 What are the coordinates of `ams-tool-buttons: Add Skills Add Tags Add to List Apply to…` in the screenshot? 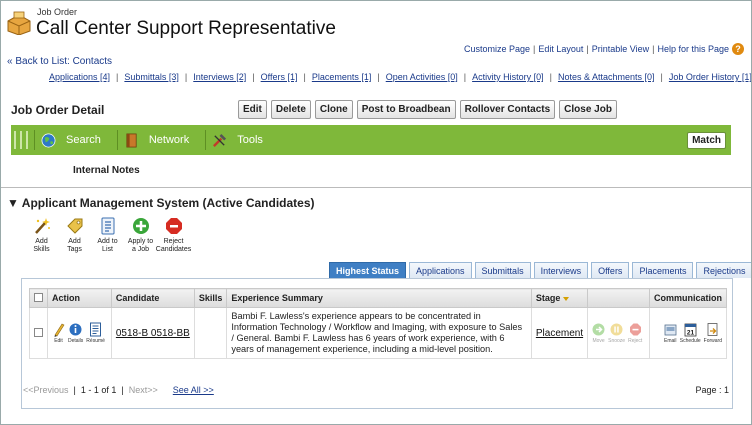 It's located at (108, 235).